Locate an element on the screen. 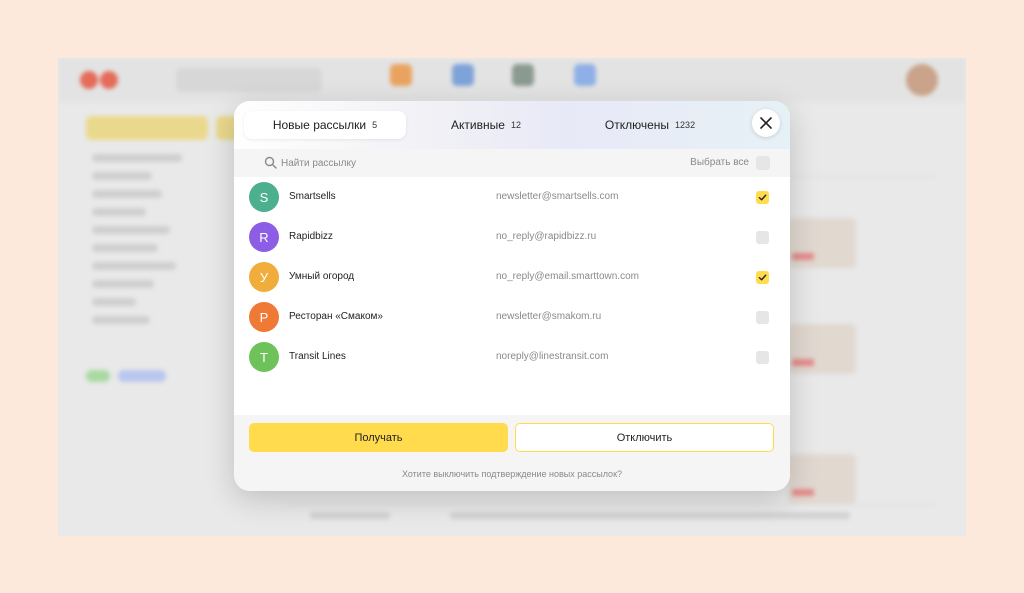 This screenshot has height=593, width=1024. tab-count: 5 is located at coordinates (375, 125).